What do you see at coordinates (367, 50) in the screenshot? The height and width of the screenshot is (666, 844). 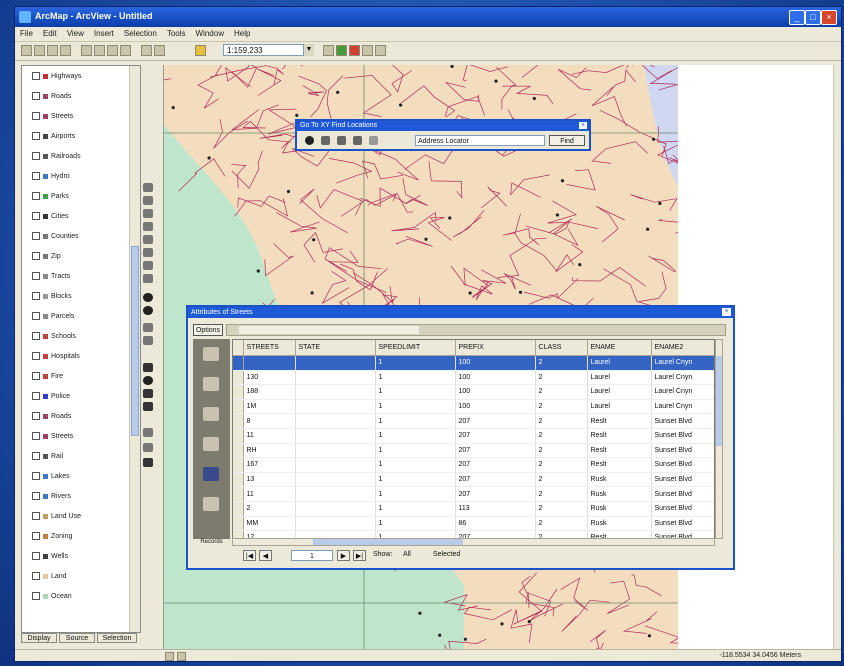 I see `model-builder-icon` at bounding box center [367, 50].